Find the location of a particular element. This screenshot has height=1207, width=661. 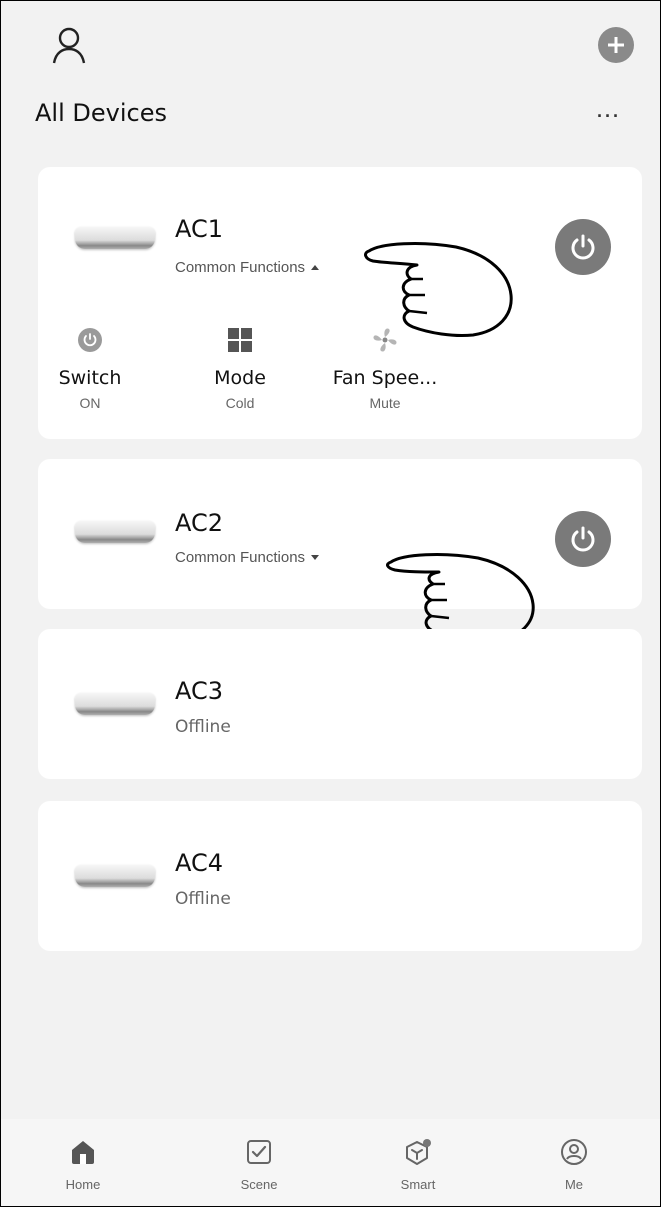

nav-home: Home is located at coordinates (83, 1164).